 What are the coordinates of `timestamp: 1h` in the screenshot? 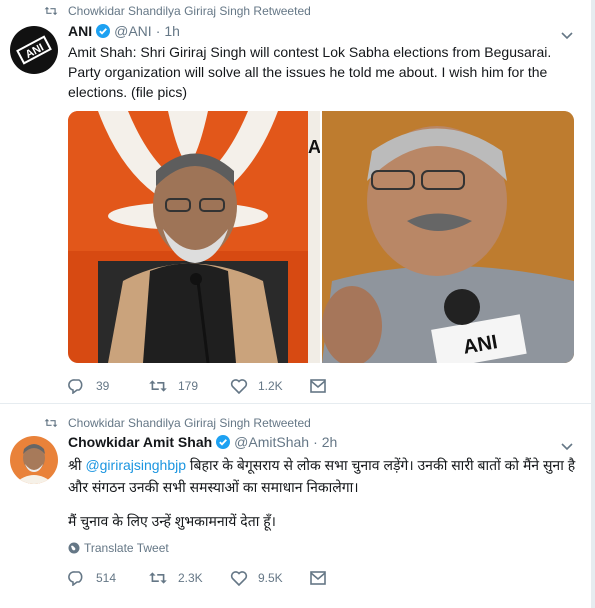 It's located at (172, 31).